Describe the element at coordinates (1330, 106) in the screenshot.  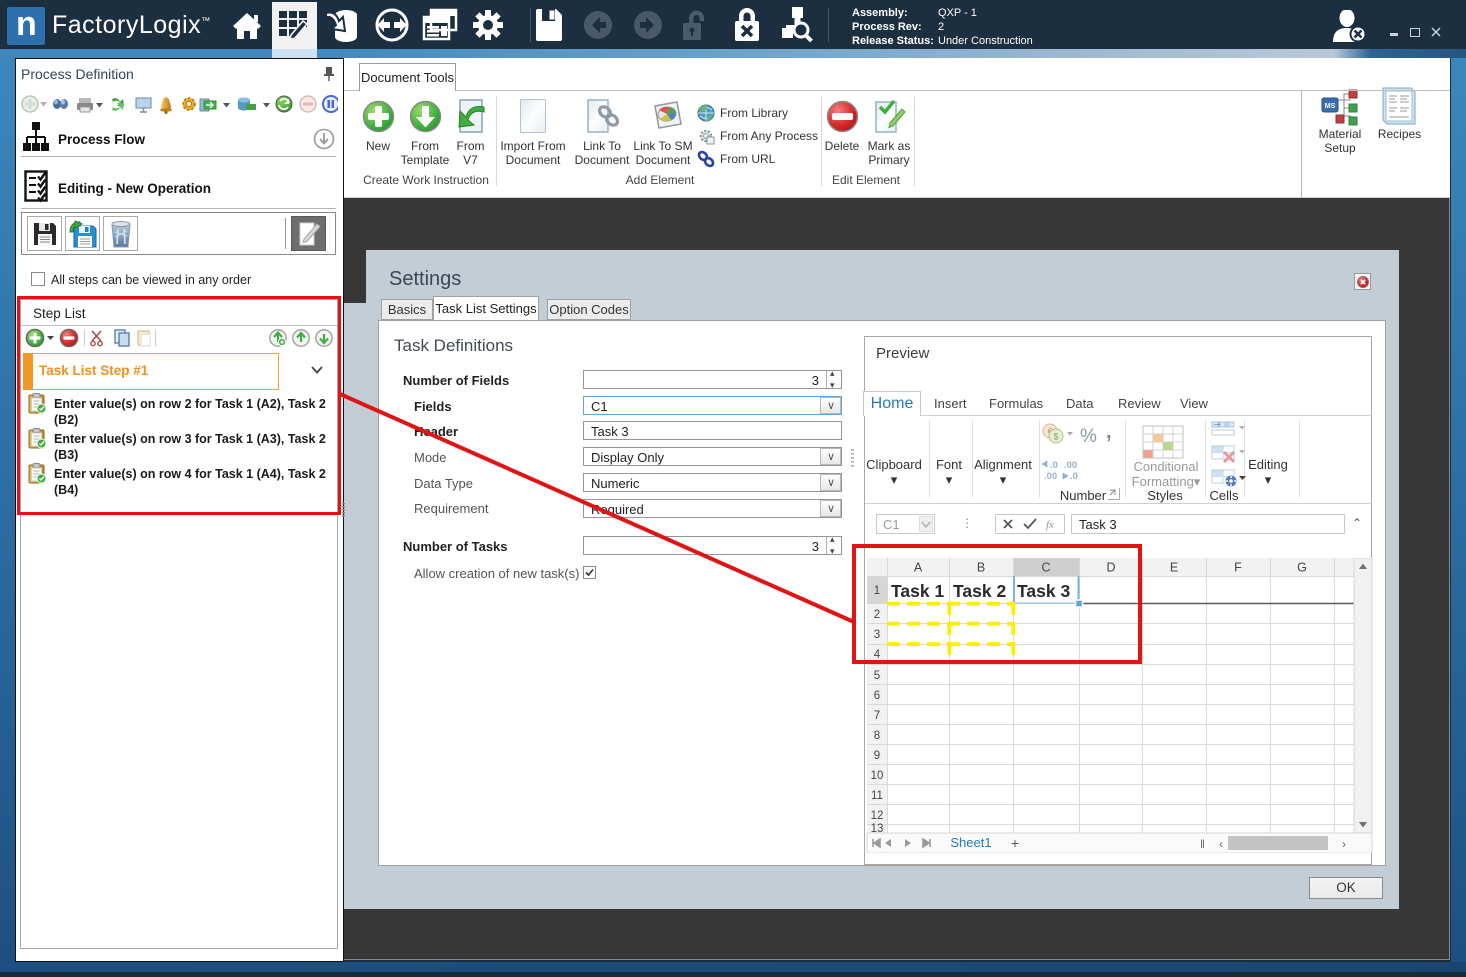
I see `svg-text: MS` at that location.